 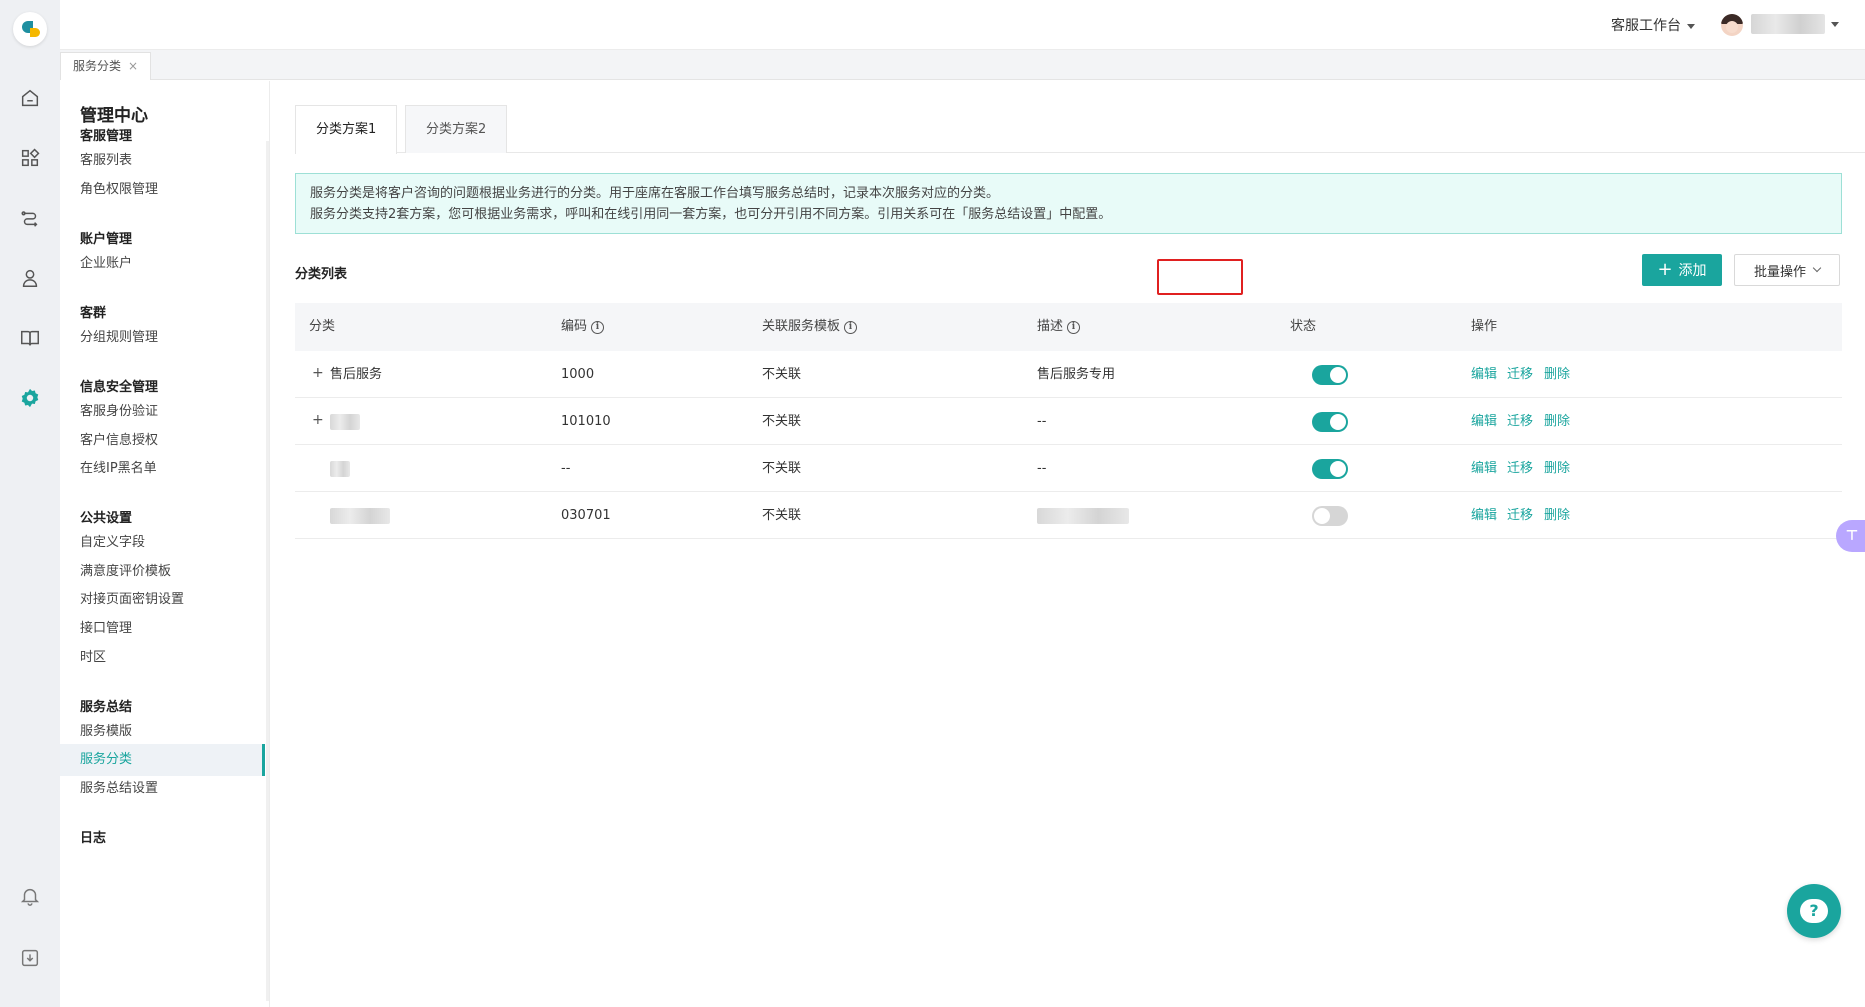 I want to click on column-header-description: 描述 i, so click(x=1059, y=327).